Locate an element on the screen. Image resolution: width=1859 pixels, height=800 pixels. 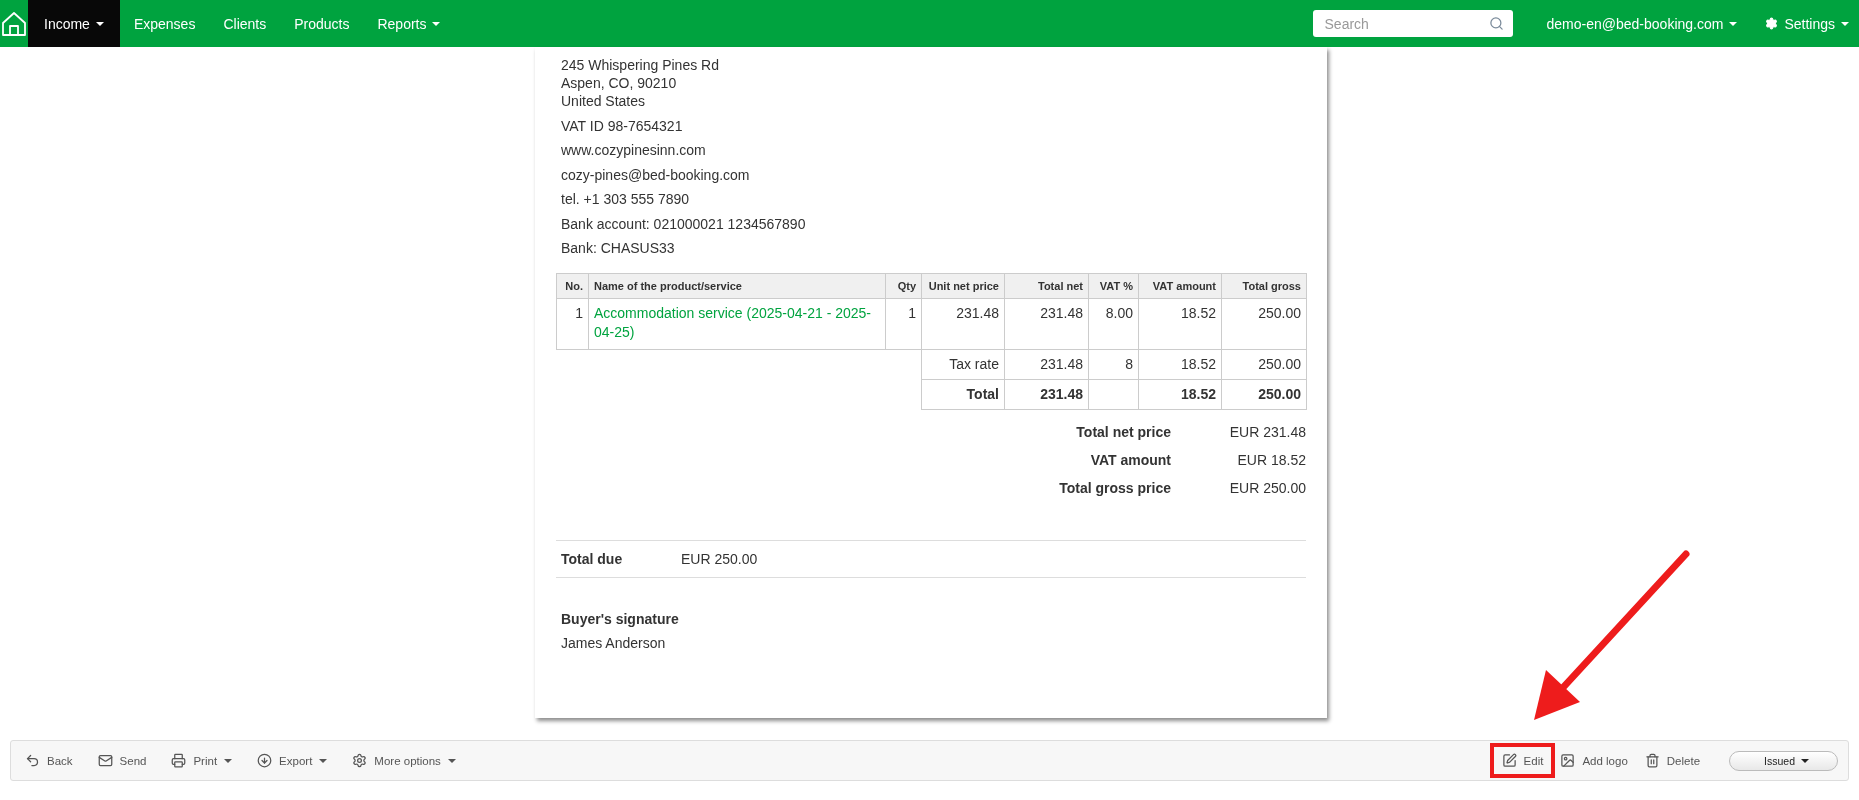
address-line: 245 Whispering Pines Rd is located at coordinates (640, 65).